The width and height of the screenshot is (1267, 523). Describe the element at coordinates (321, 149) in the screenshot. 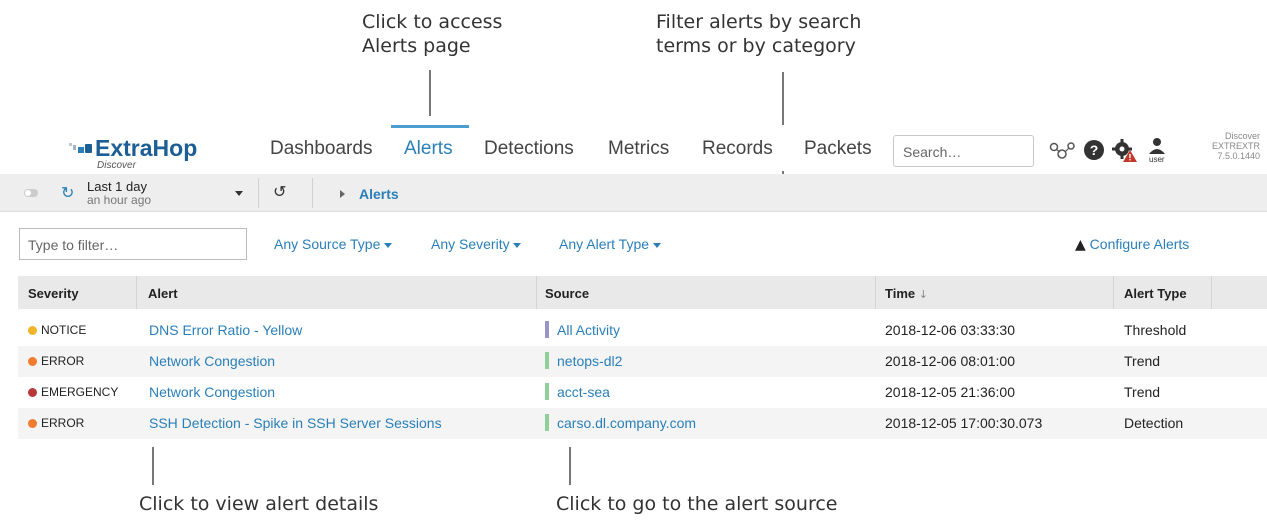

I see `nav-dashboards: Dashboards` at that location.